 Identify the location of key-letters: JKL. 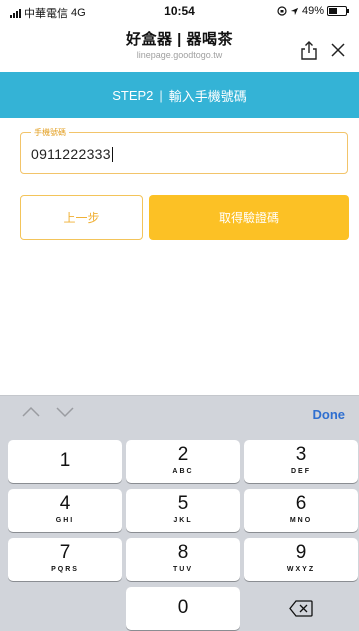
(183, 520).